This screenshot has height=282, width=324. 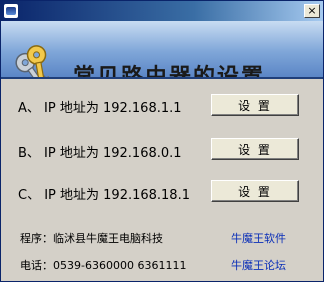 I want to click on router-b-label: B、 IP 地址为 192.168.0.1, so click(x=100, y=153).